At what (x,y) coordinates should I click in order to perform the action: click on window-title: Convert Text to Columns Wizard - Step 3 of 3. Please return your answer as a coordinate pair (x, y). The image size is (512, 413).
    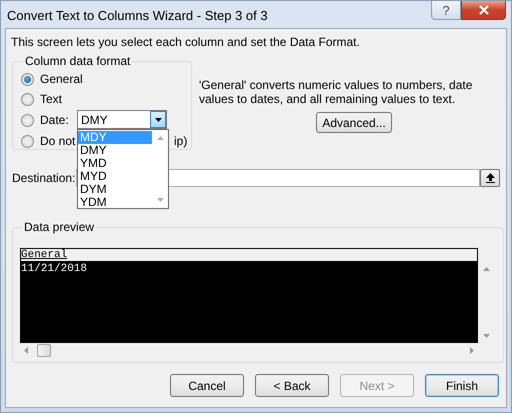
    Looking at the image, I should click on (137, 15).